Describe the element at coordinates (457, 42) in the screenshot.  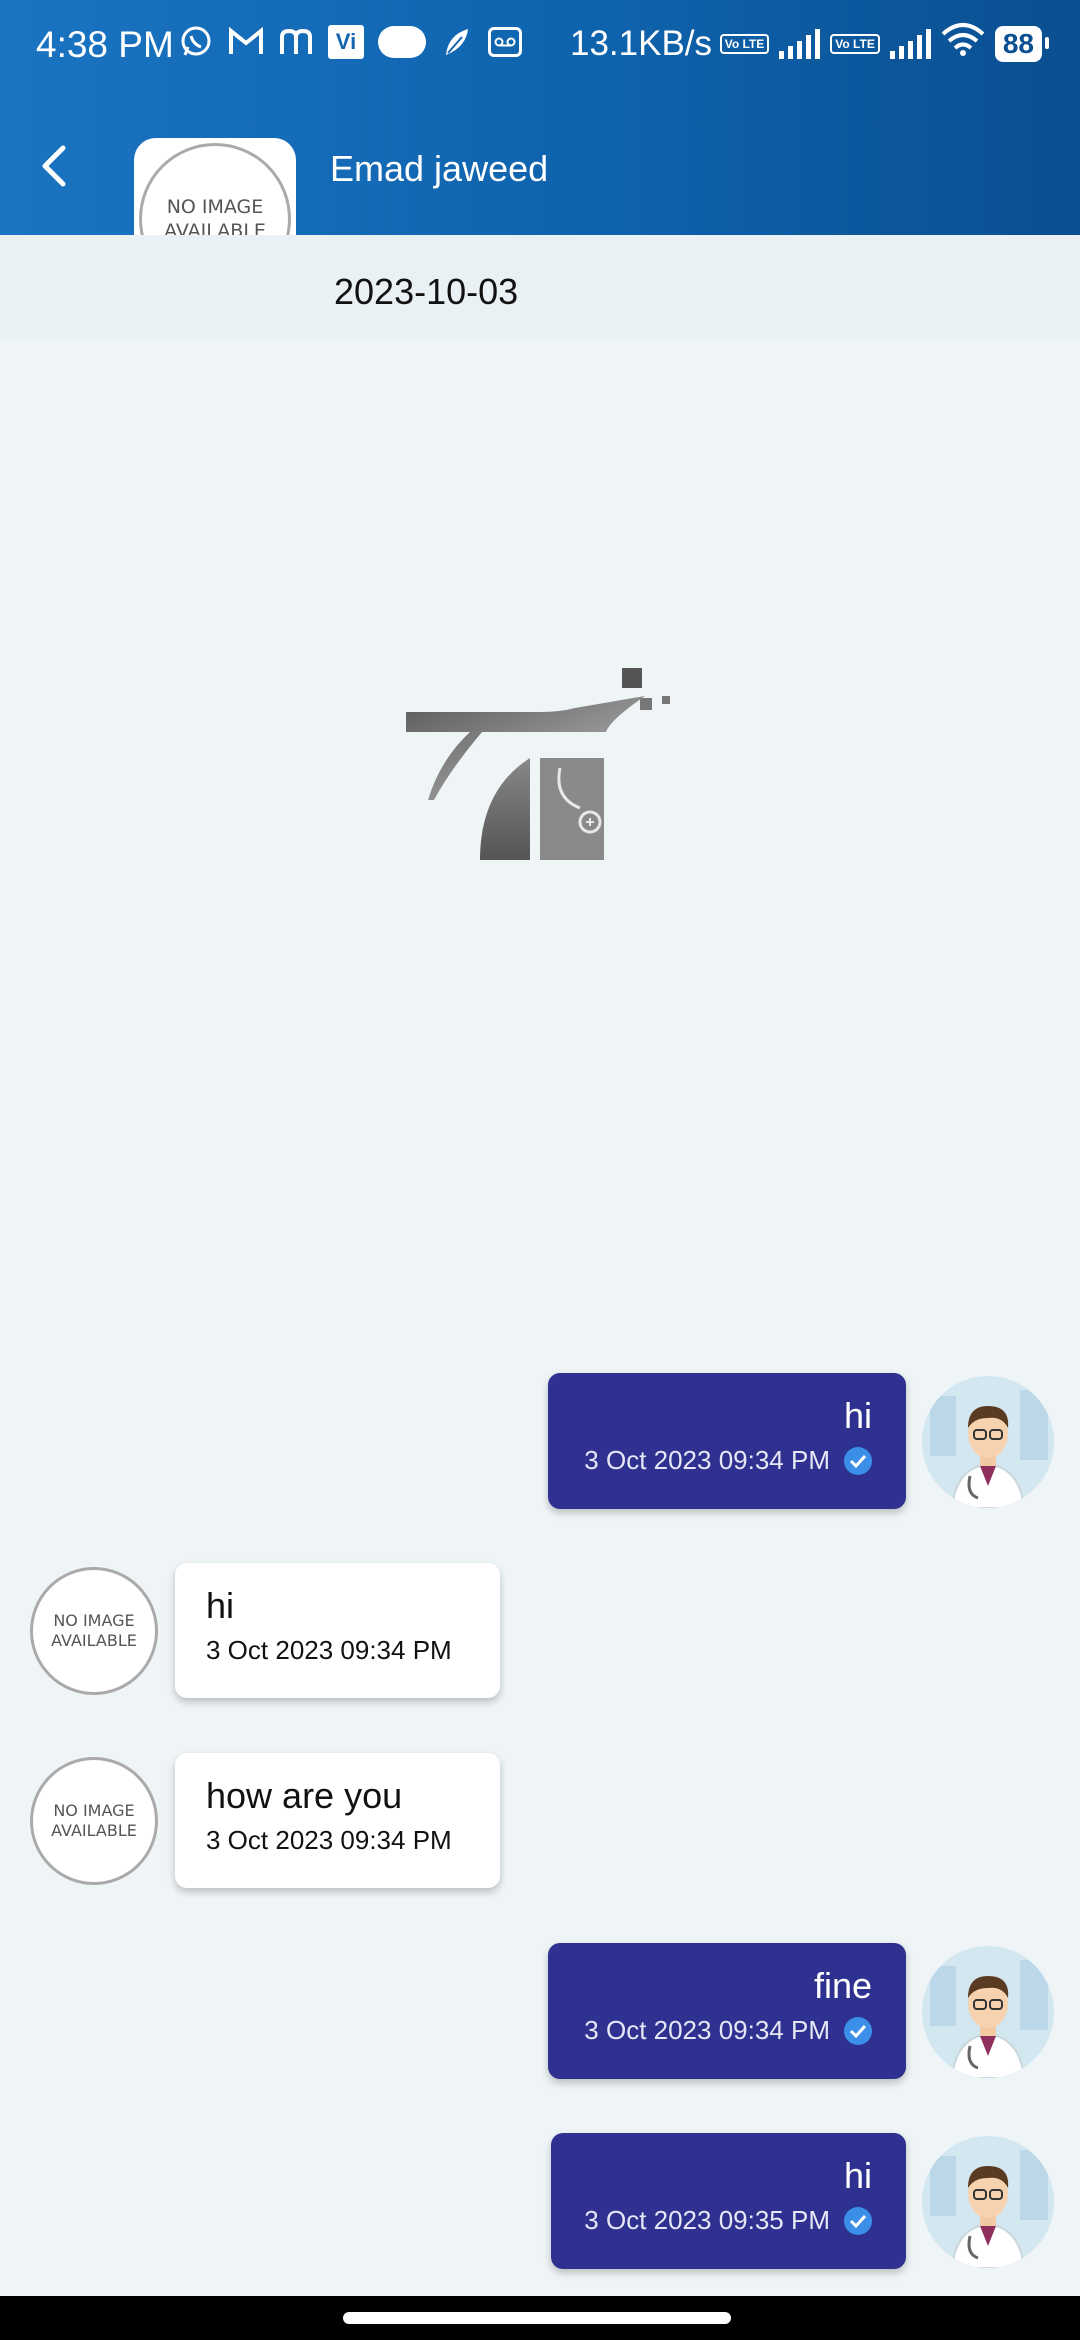
I see `feather-icon` at that location.